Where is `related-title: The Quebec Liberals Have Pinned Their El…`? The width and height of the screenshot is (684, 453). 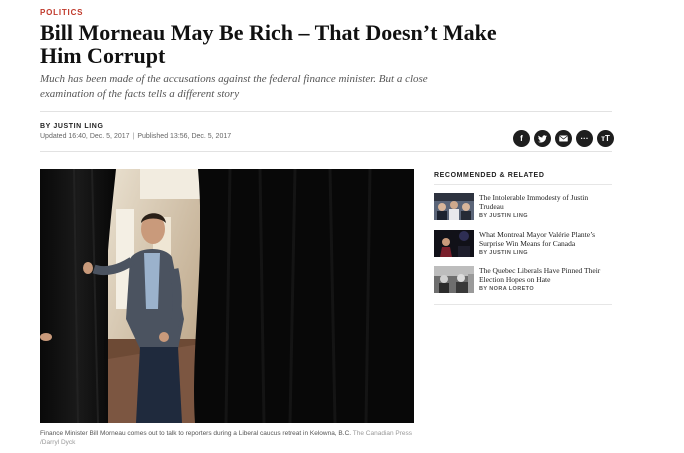 related-title: The Quebec Liberals Have Pinned Their El… is located at coordinates (546, 275).